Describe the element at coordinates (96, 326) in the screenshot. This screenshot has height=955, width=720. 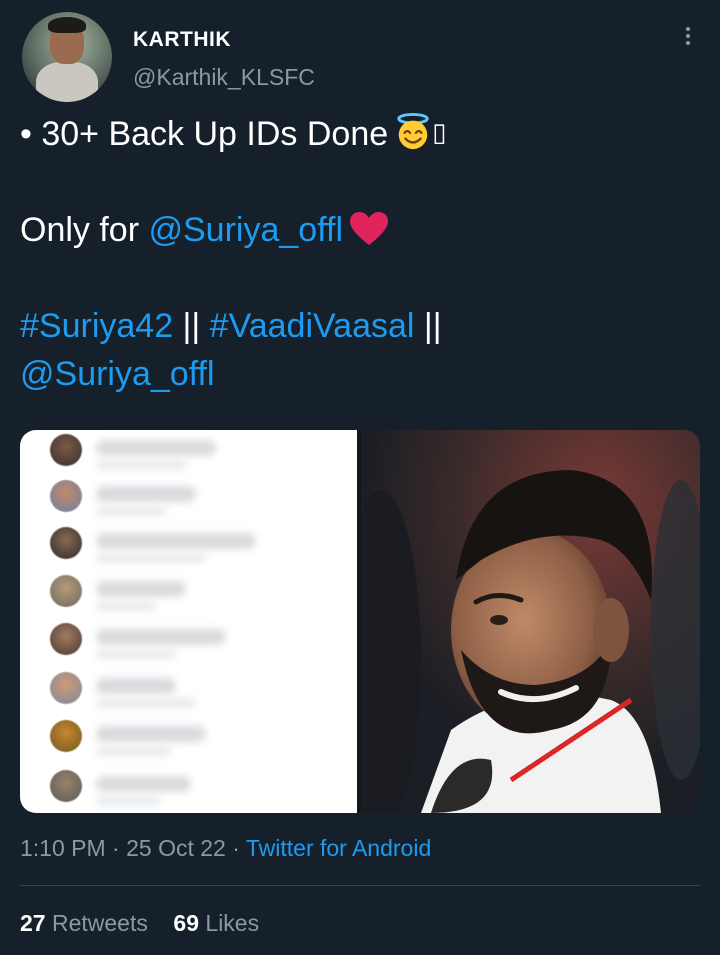
I see `hashtag-link-suriya42: #Suriya42` at that location.